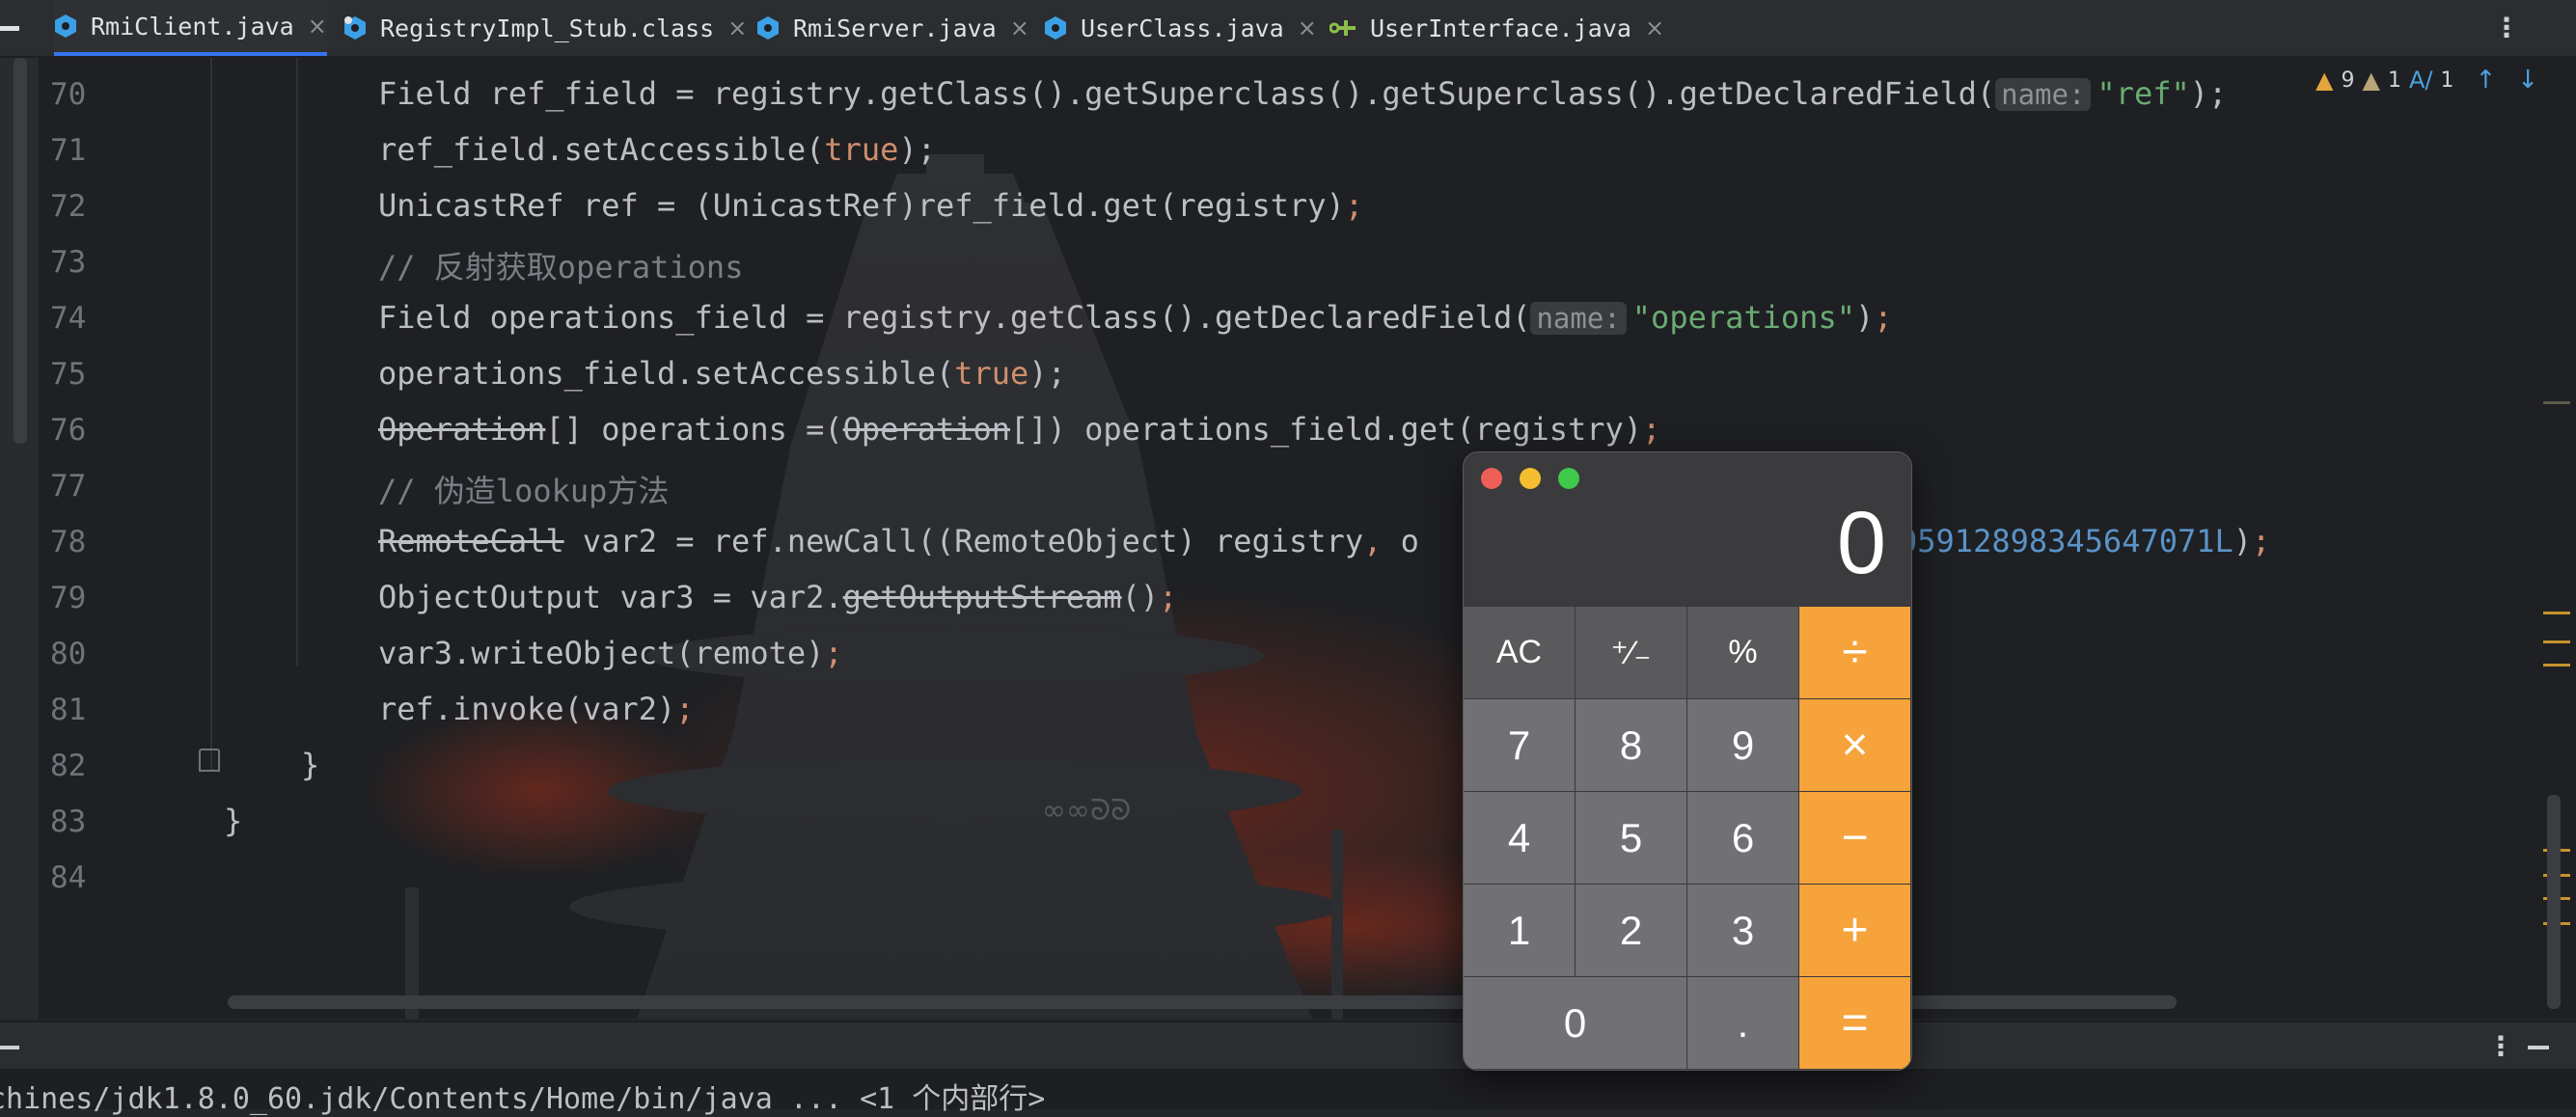 Image resolution: width=2576 pixels, height=1117 pixels. I want to click on digit-0-button: 0, so click(1576, 1023).